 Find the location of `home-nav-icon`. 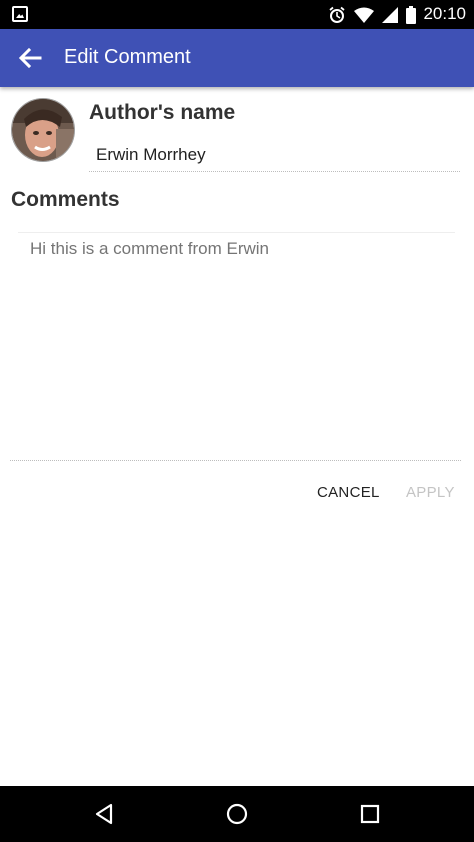

home-nav-icon is located at coordinates (237, 814).